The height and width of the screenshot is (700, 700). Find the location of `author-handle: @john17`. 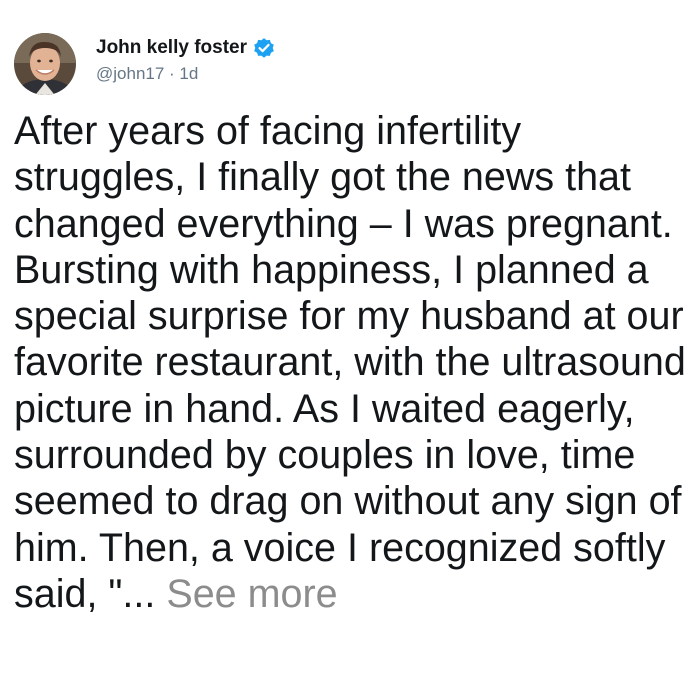

author-handle: @john17 is located at coordinates (130, 73).